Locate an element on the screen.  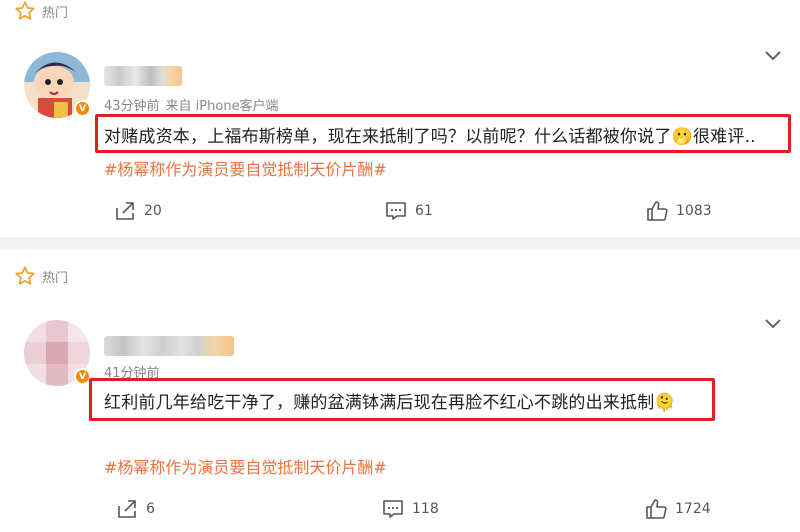
verified-badge-icon: V is located at coordinates (82, 108).